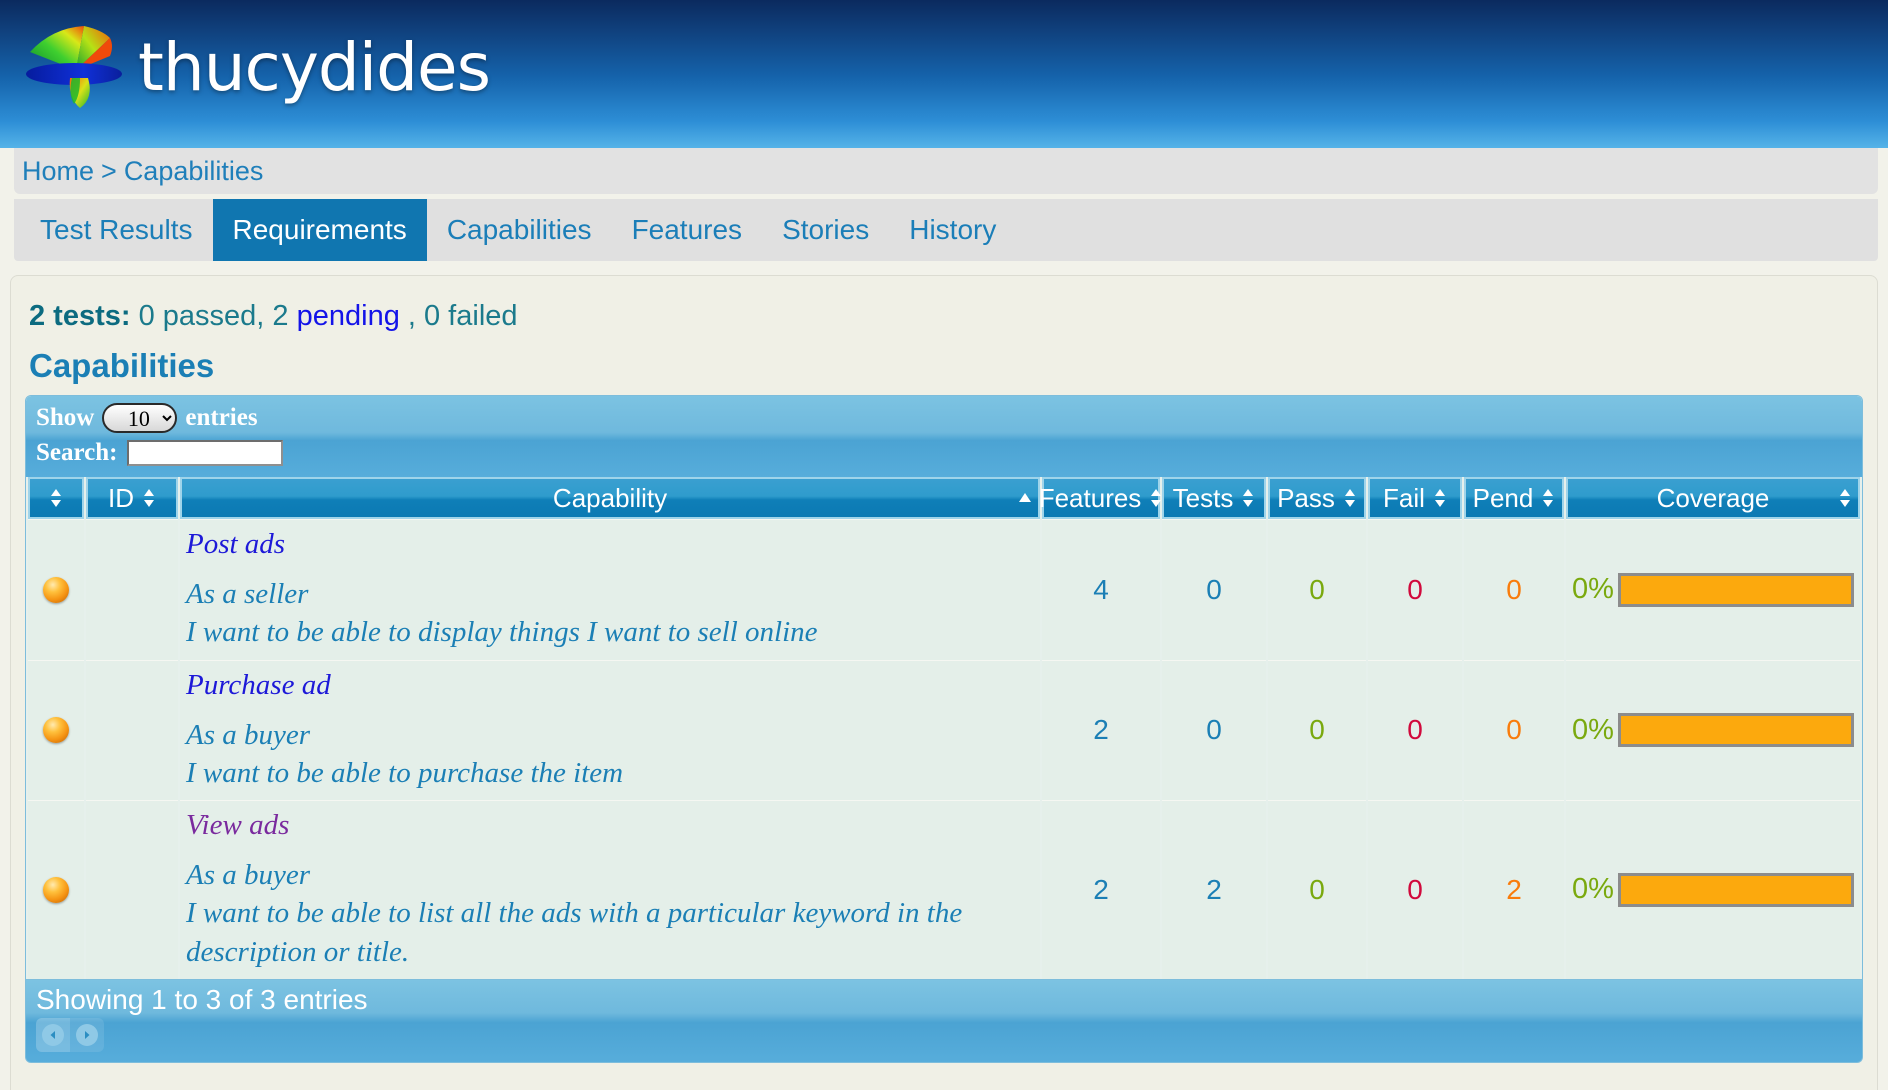 The image size is (1888, 1090). What do you see at coordinates (132, 498) in the screenshot?
I see `col-header-id: ID` at bounding box center [132, 498].